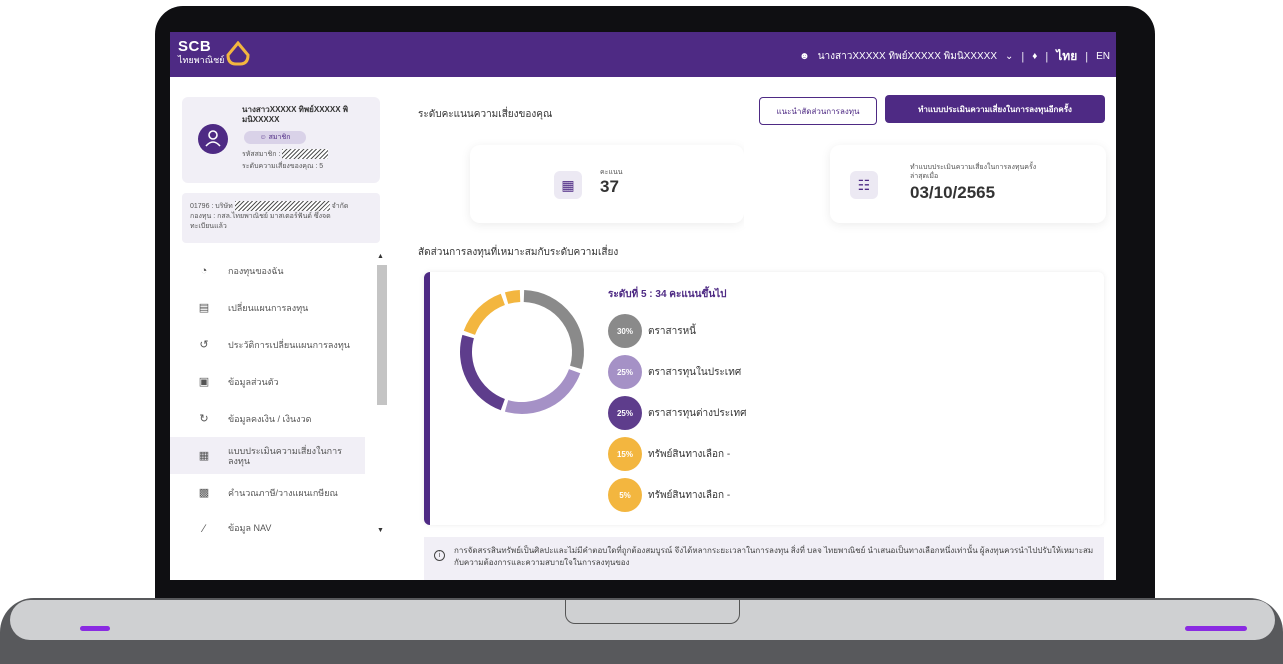 Image resolution: width=1283 pixels, height=664 pixels. Describe the element at coordinates (289, 344) in the screenshot. I see `sidebar-item-label: ประวัติการเปลี่ยนแผนการลงทุน` at that location.